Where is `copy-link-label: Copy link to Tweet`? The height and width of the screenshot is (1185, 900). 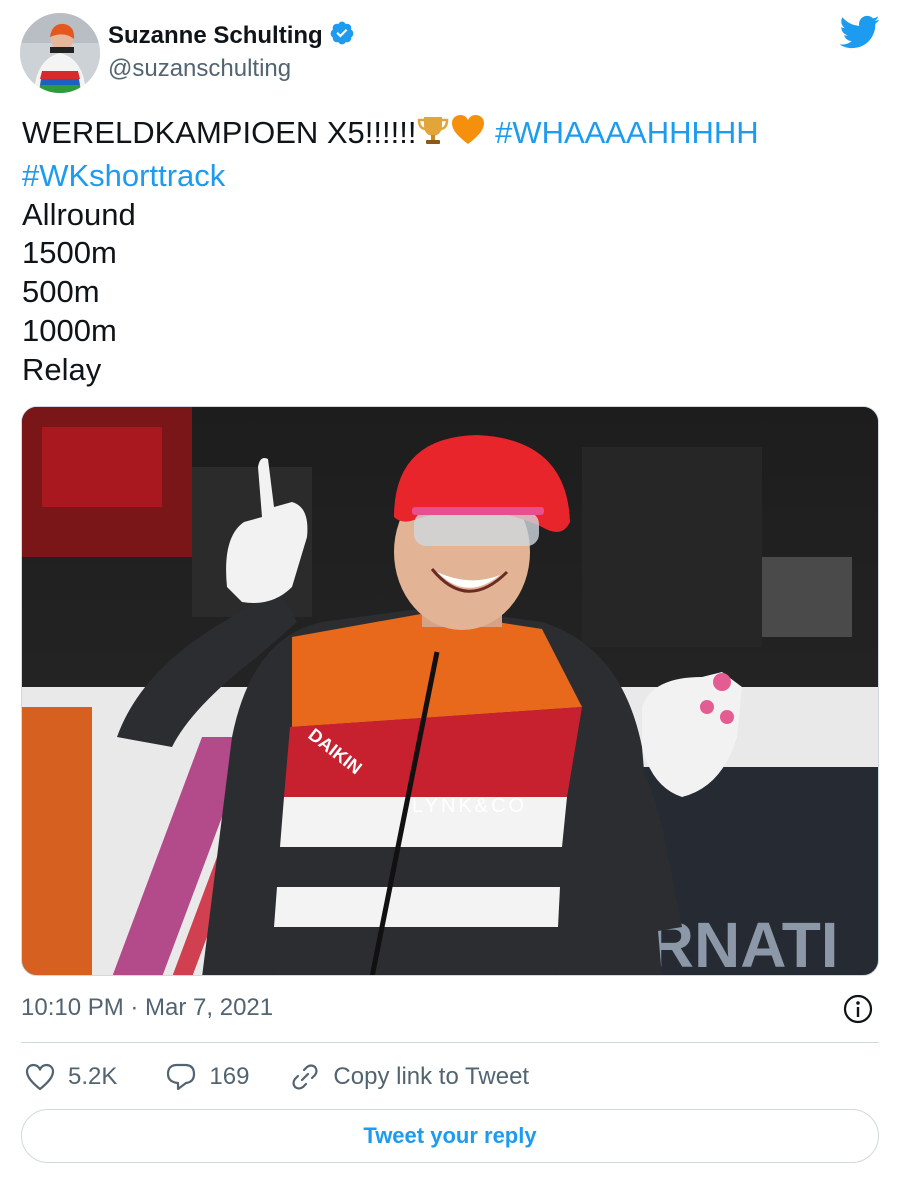
copy-link-label: Copy link to Tweet is located at coordinates (431, 1076).